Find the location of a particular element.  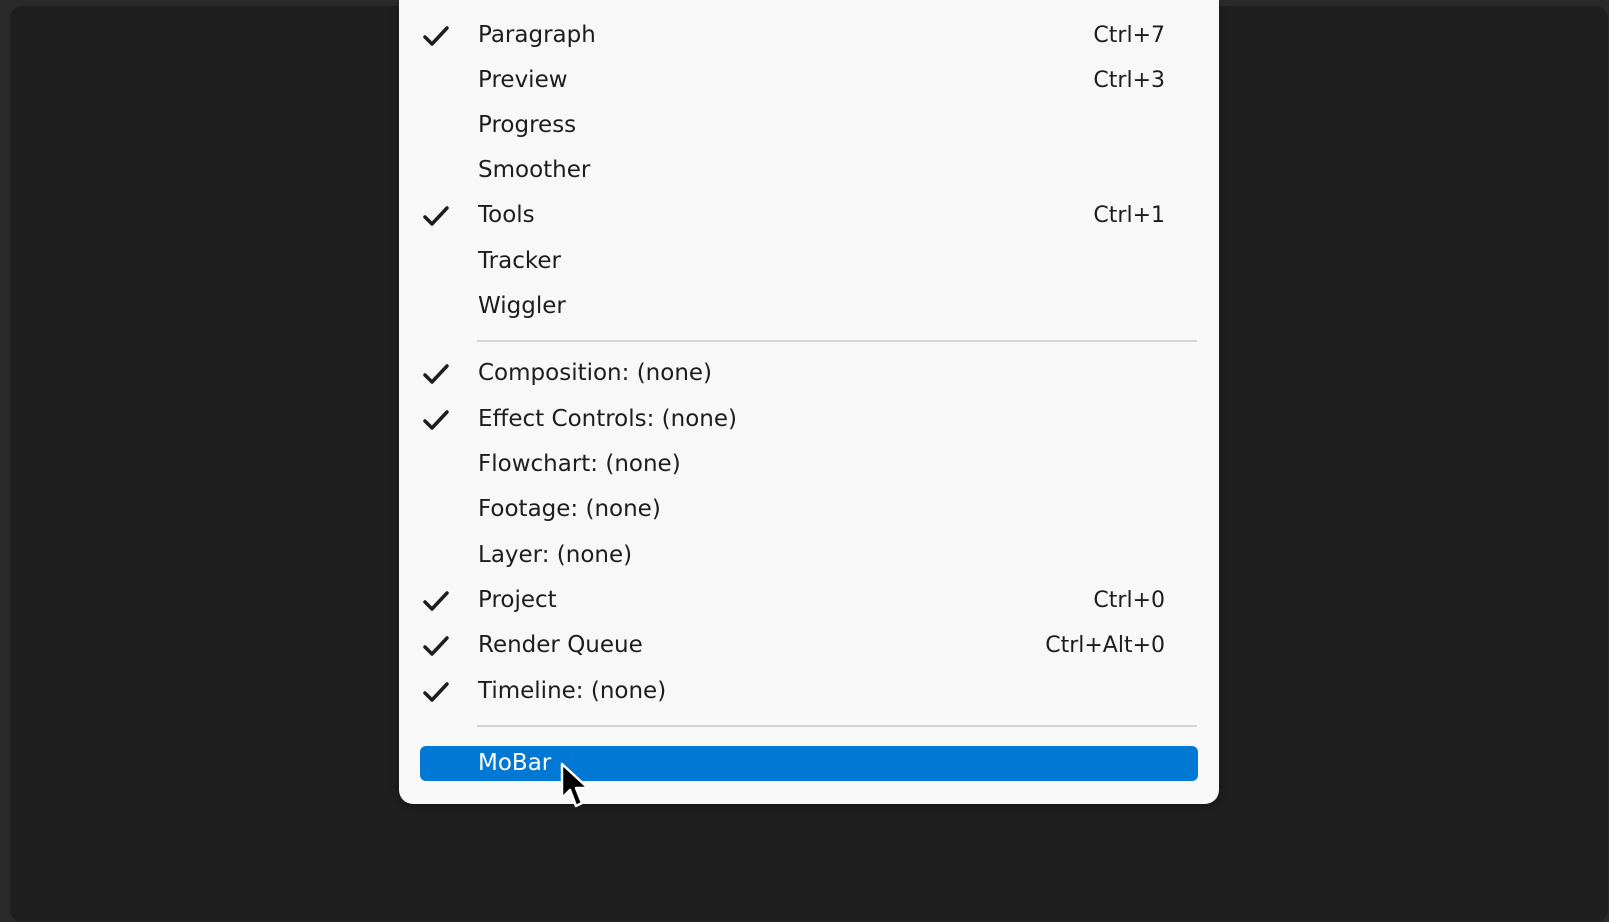

menu-item-label: Project is located at coordinates (517, 600).